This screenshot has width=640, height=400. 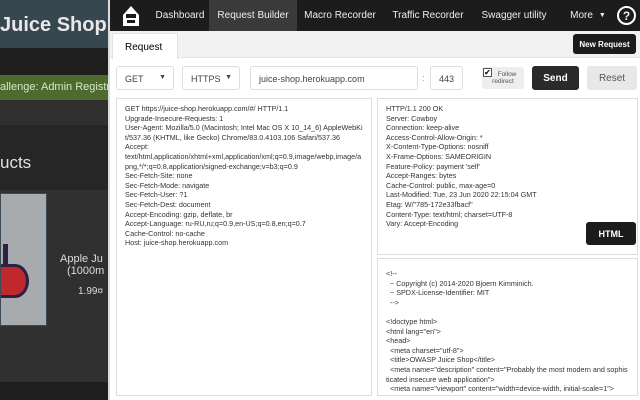 What do you see at coordinates (375, 45) in the screenshot?
I see `tab-bar: Request New Request` at bounding box center [375, 45].